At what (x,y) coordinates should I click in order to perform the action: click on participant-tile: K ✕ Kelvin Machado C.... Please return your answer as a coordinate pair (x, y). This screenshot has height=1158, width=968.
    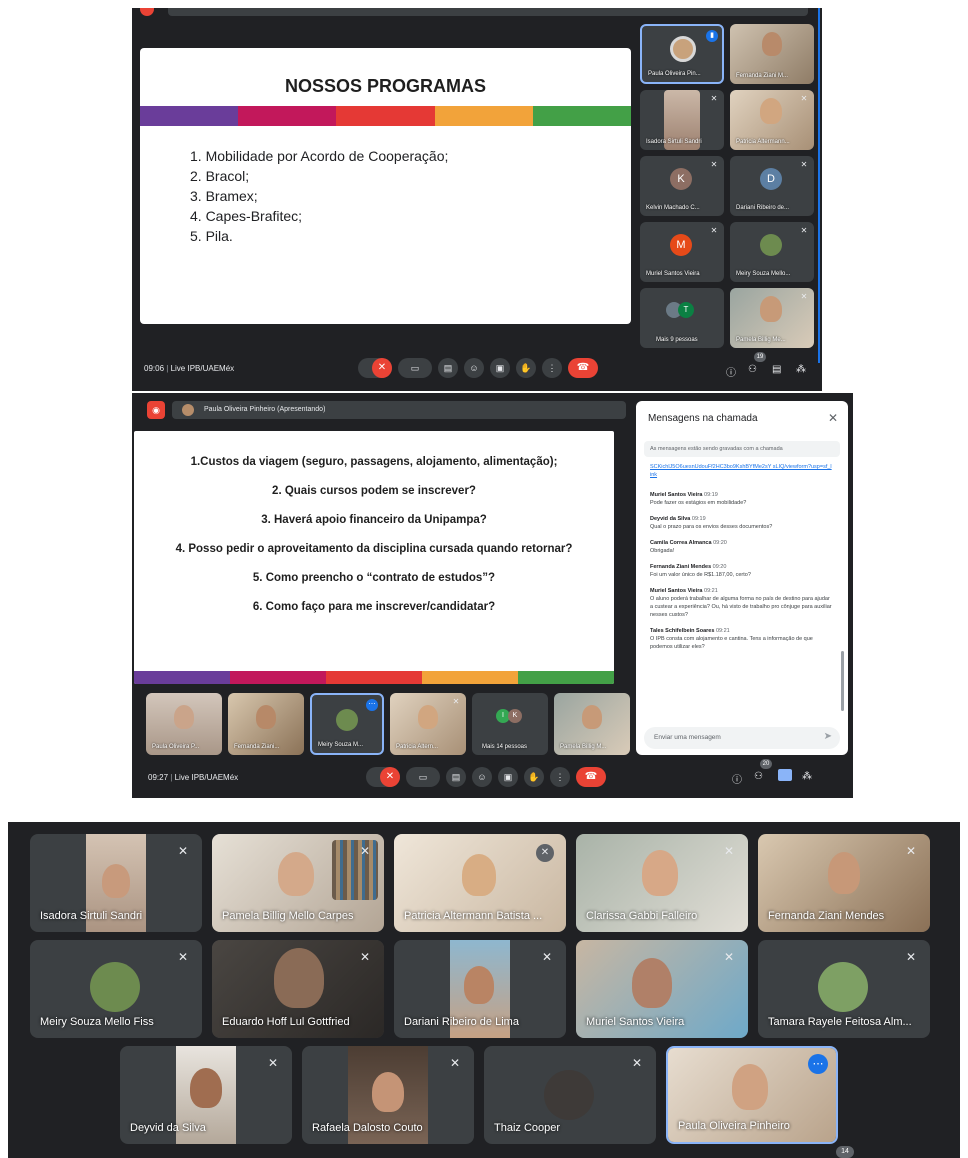
    Looking at the image, I should click on (682, 186).